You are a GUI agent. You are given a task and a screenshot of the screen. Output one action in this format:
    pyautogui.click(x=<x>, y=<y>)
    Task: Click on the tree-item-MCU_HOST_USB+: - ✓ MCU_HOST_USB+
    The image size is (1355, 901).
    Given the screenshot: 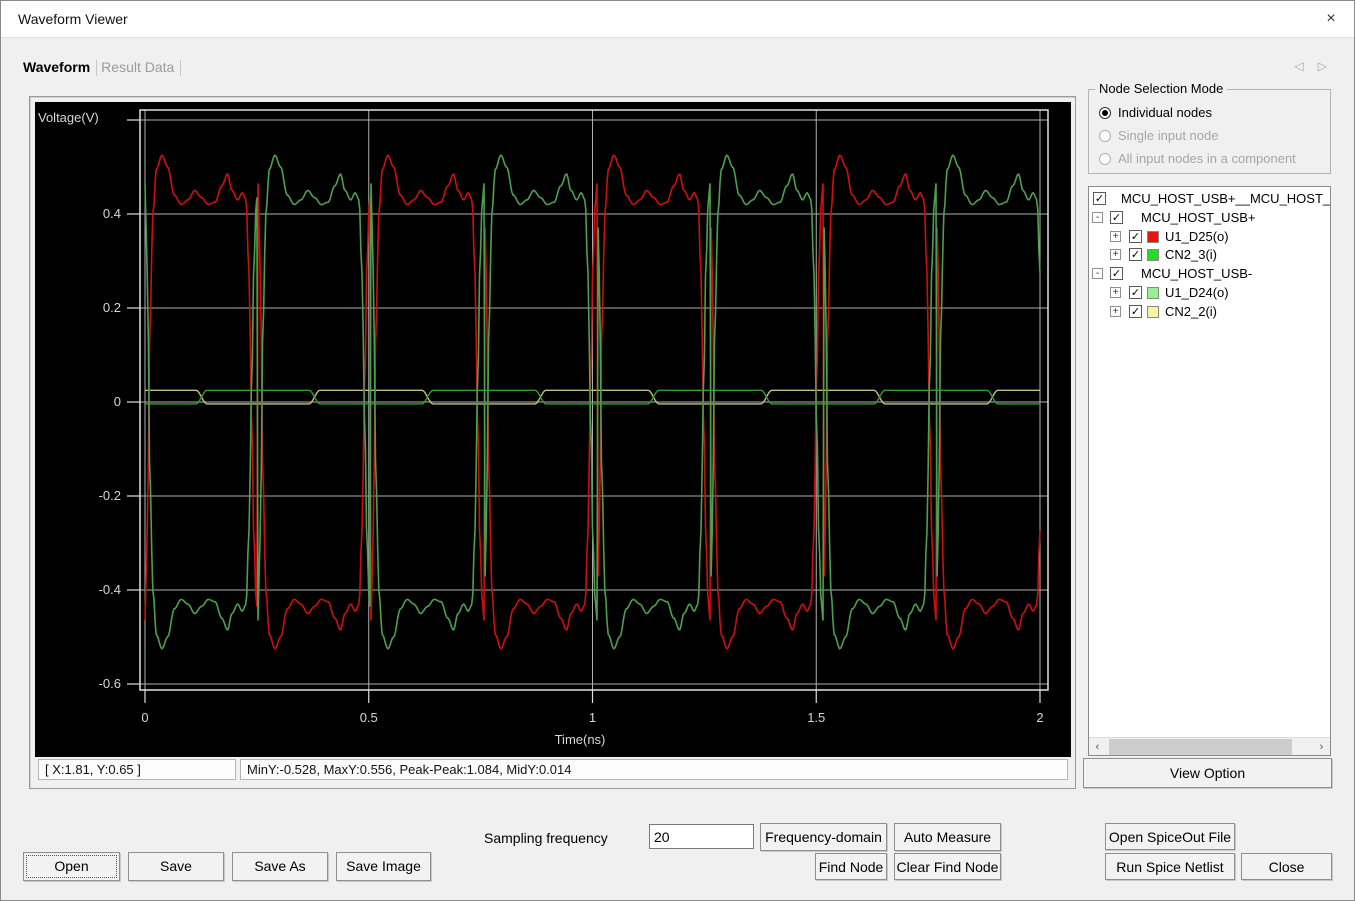 What is the action you would take?
    pyautogui.click(x=1209, y=218)
    